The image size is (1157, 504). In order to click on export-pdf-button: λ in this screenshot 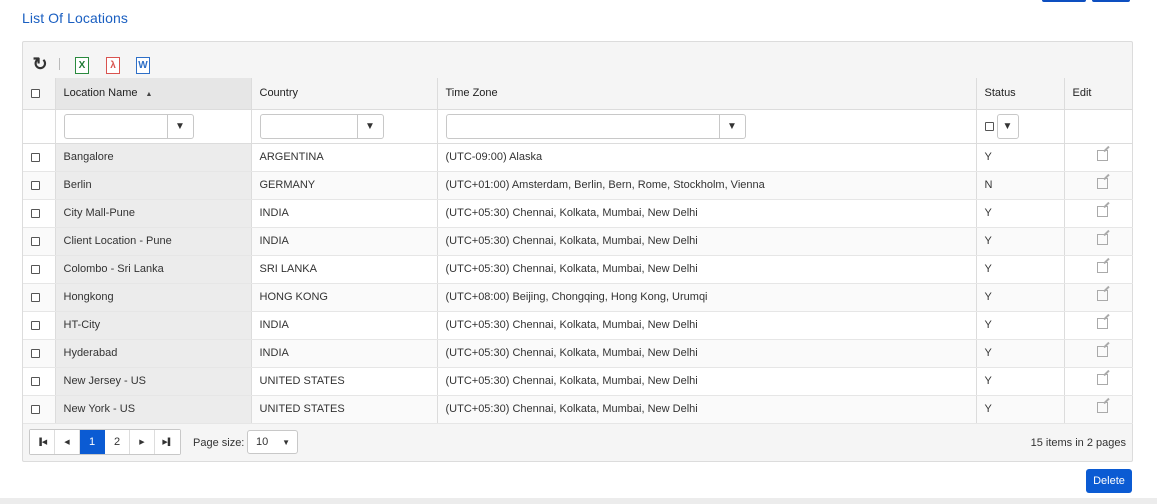, I will do `click(113, 65)`.